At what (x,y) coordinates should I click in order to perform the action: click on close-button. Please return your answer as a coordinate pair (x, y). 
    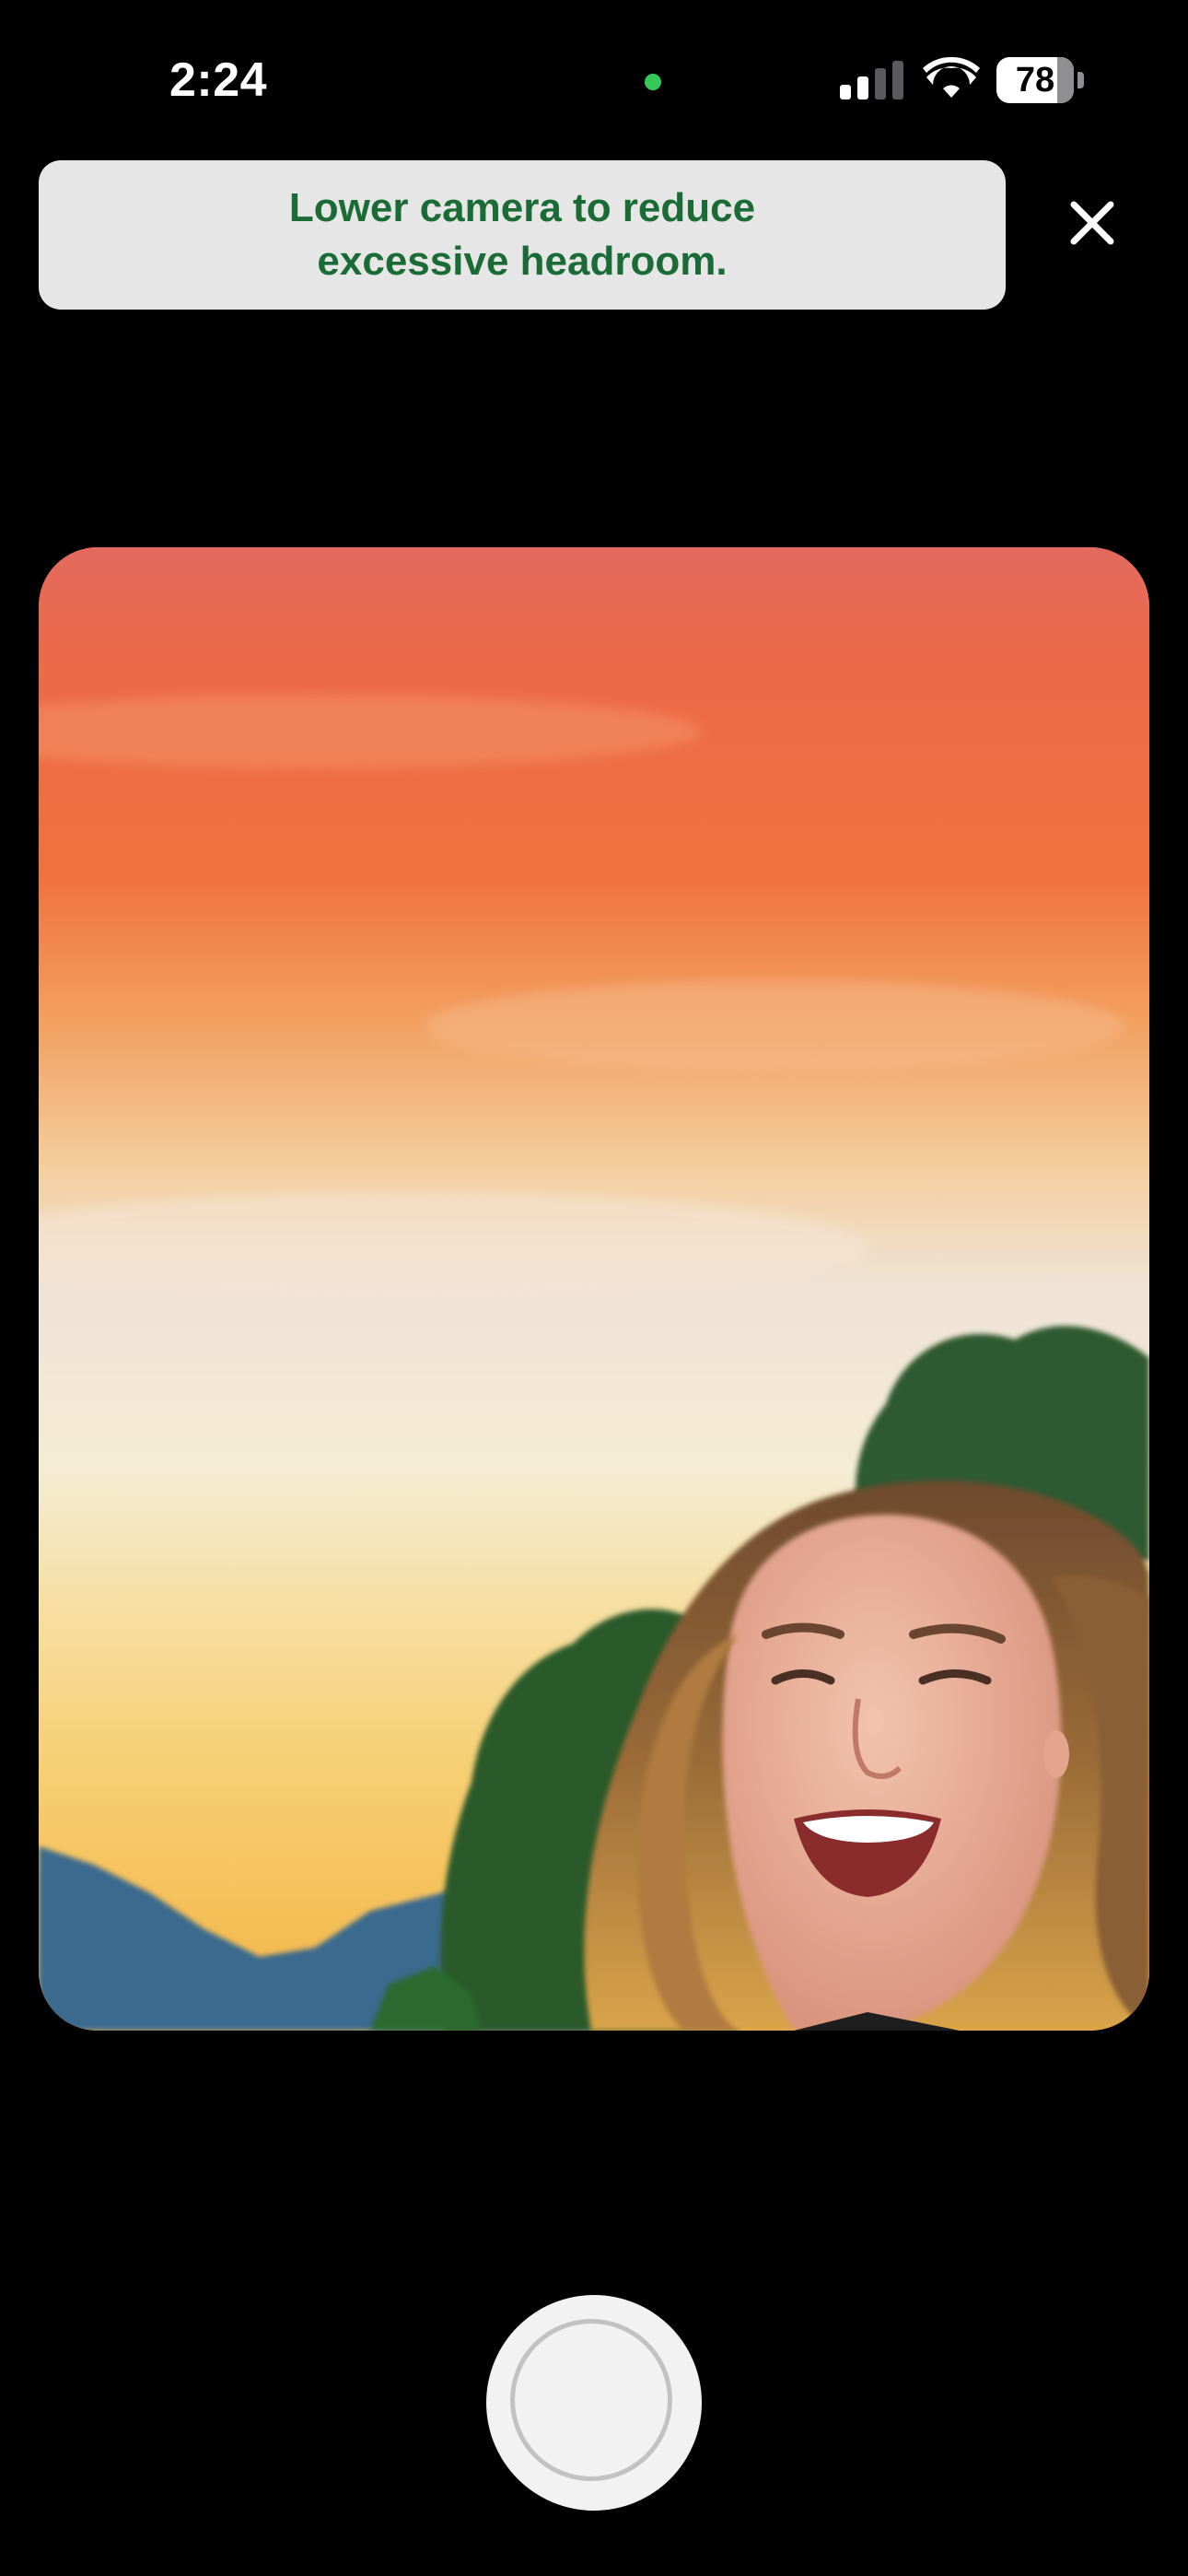
    Looking at the image, I should click on (1092, 223).